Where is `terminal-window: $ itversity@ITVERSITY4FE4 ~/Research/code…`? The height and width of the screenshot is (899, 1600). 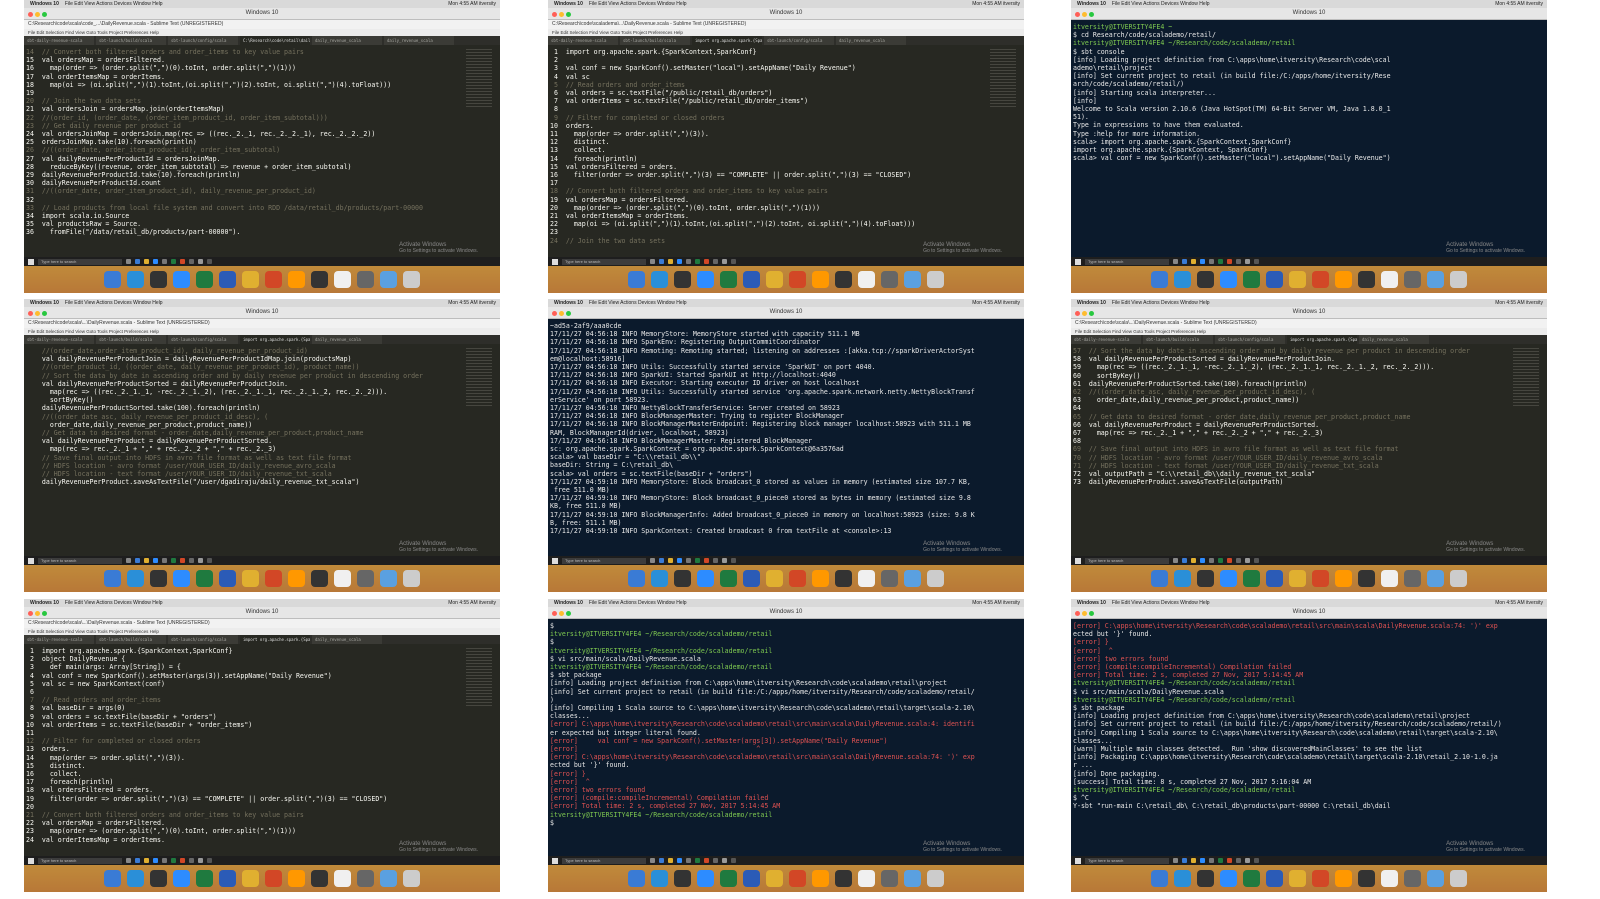 terminal-window: $ itversity@ITVERSITY4FE4 ~/Research/code… is located at coordinates (786, 737).